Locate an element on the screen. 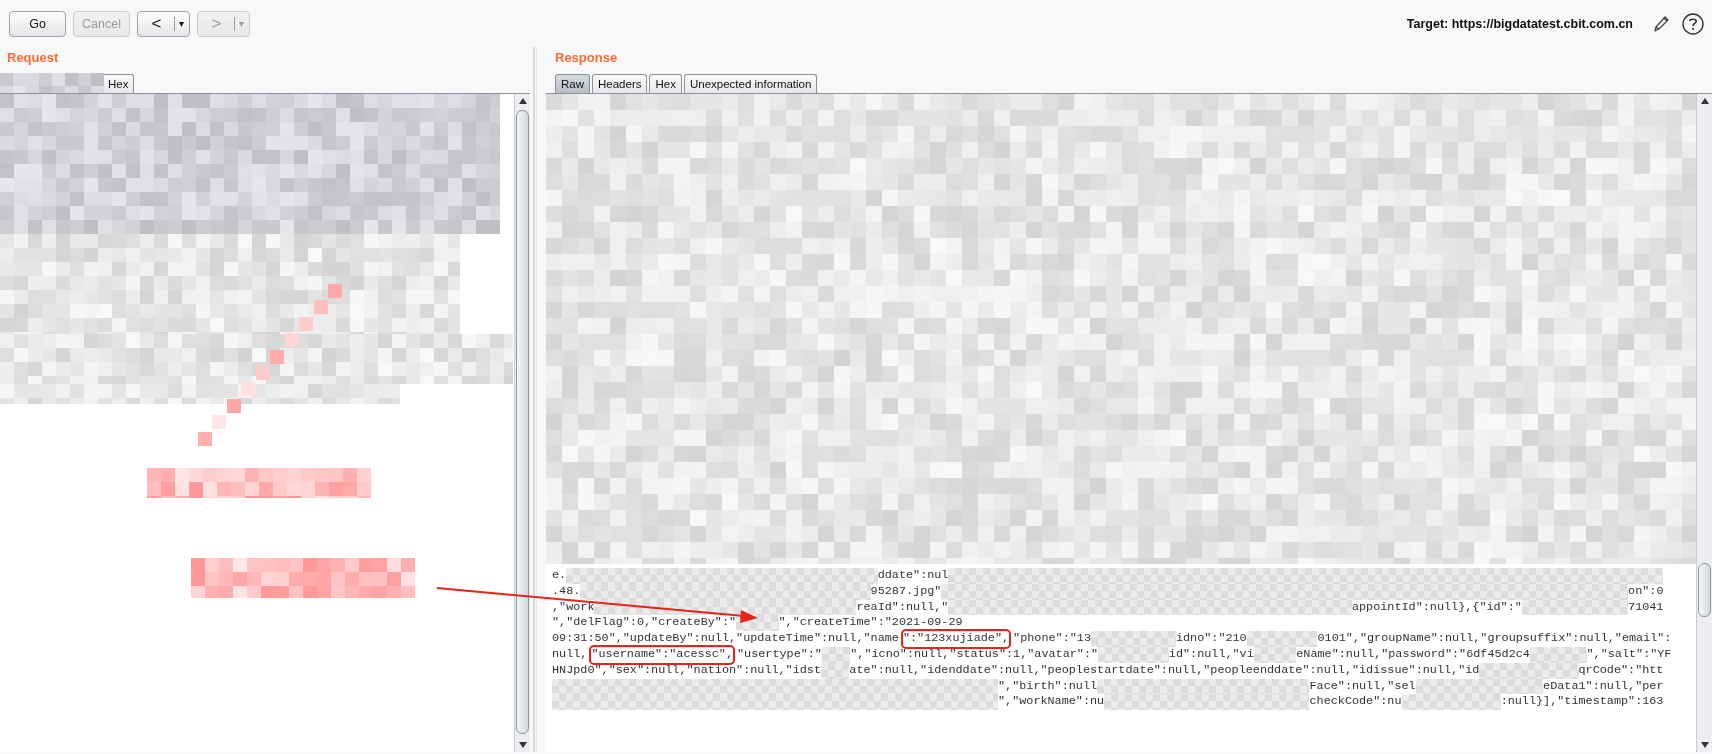  code-text: Face":null,"sel is located at coordinates (1362, 686).